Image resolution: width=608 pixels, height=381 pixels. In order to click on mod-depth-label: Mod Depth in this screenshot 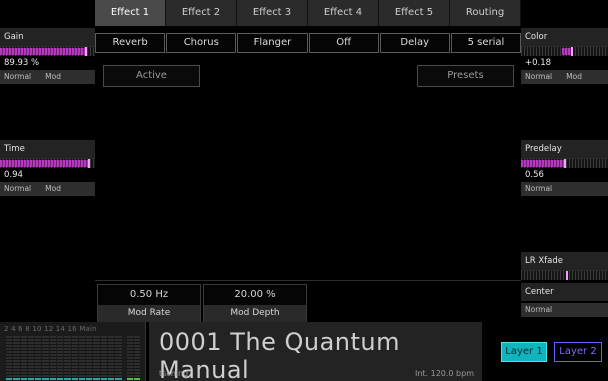, I will do `click(255, 313)`.